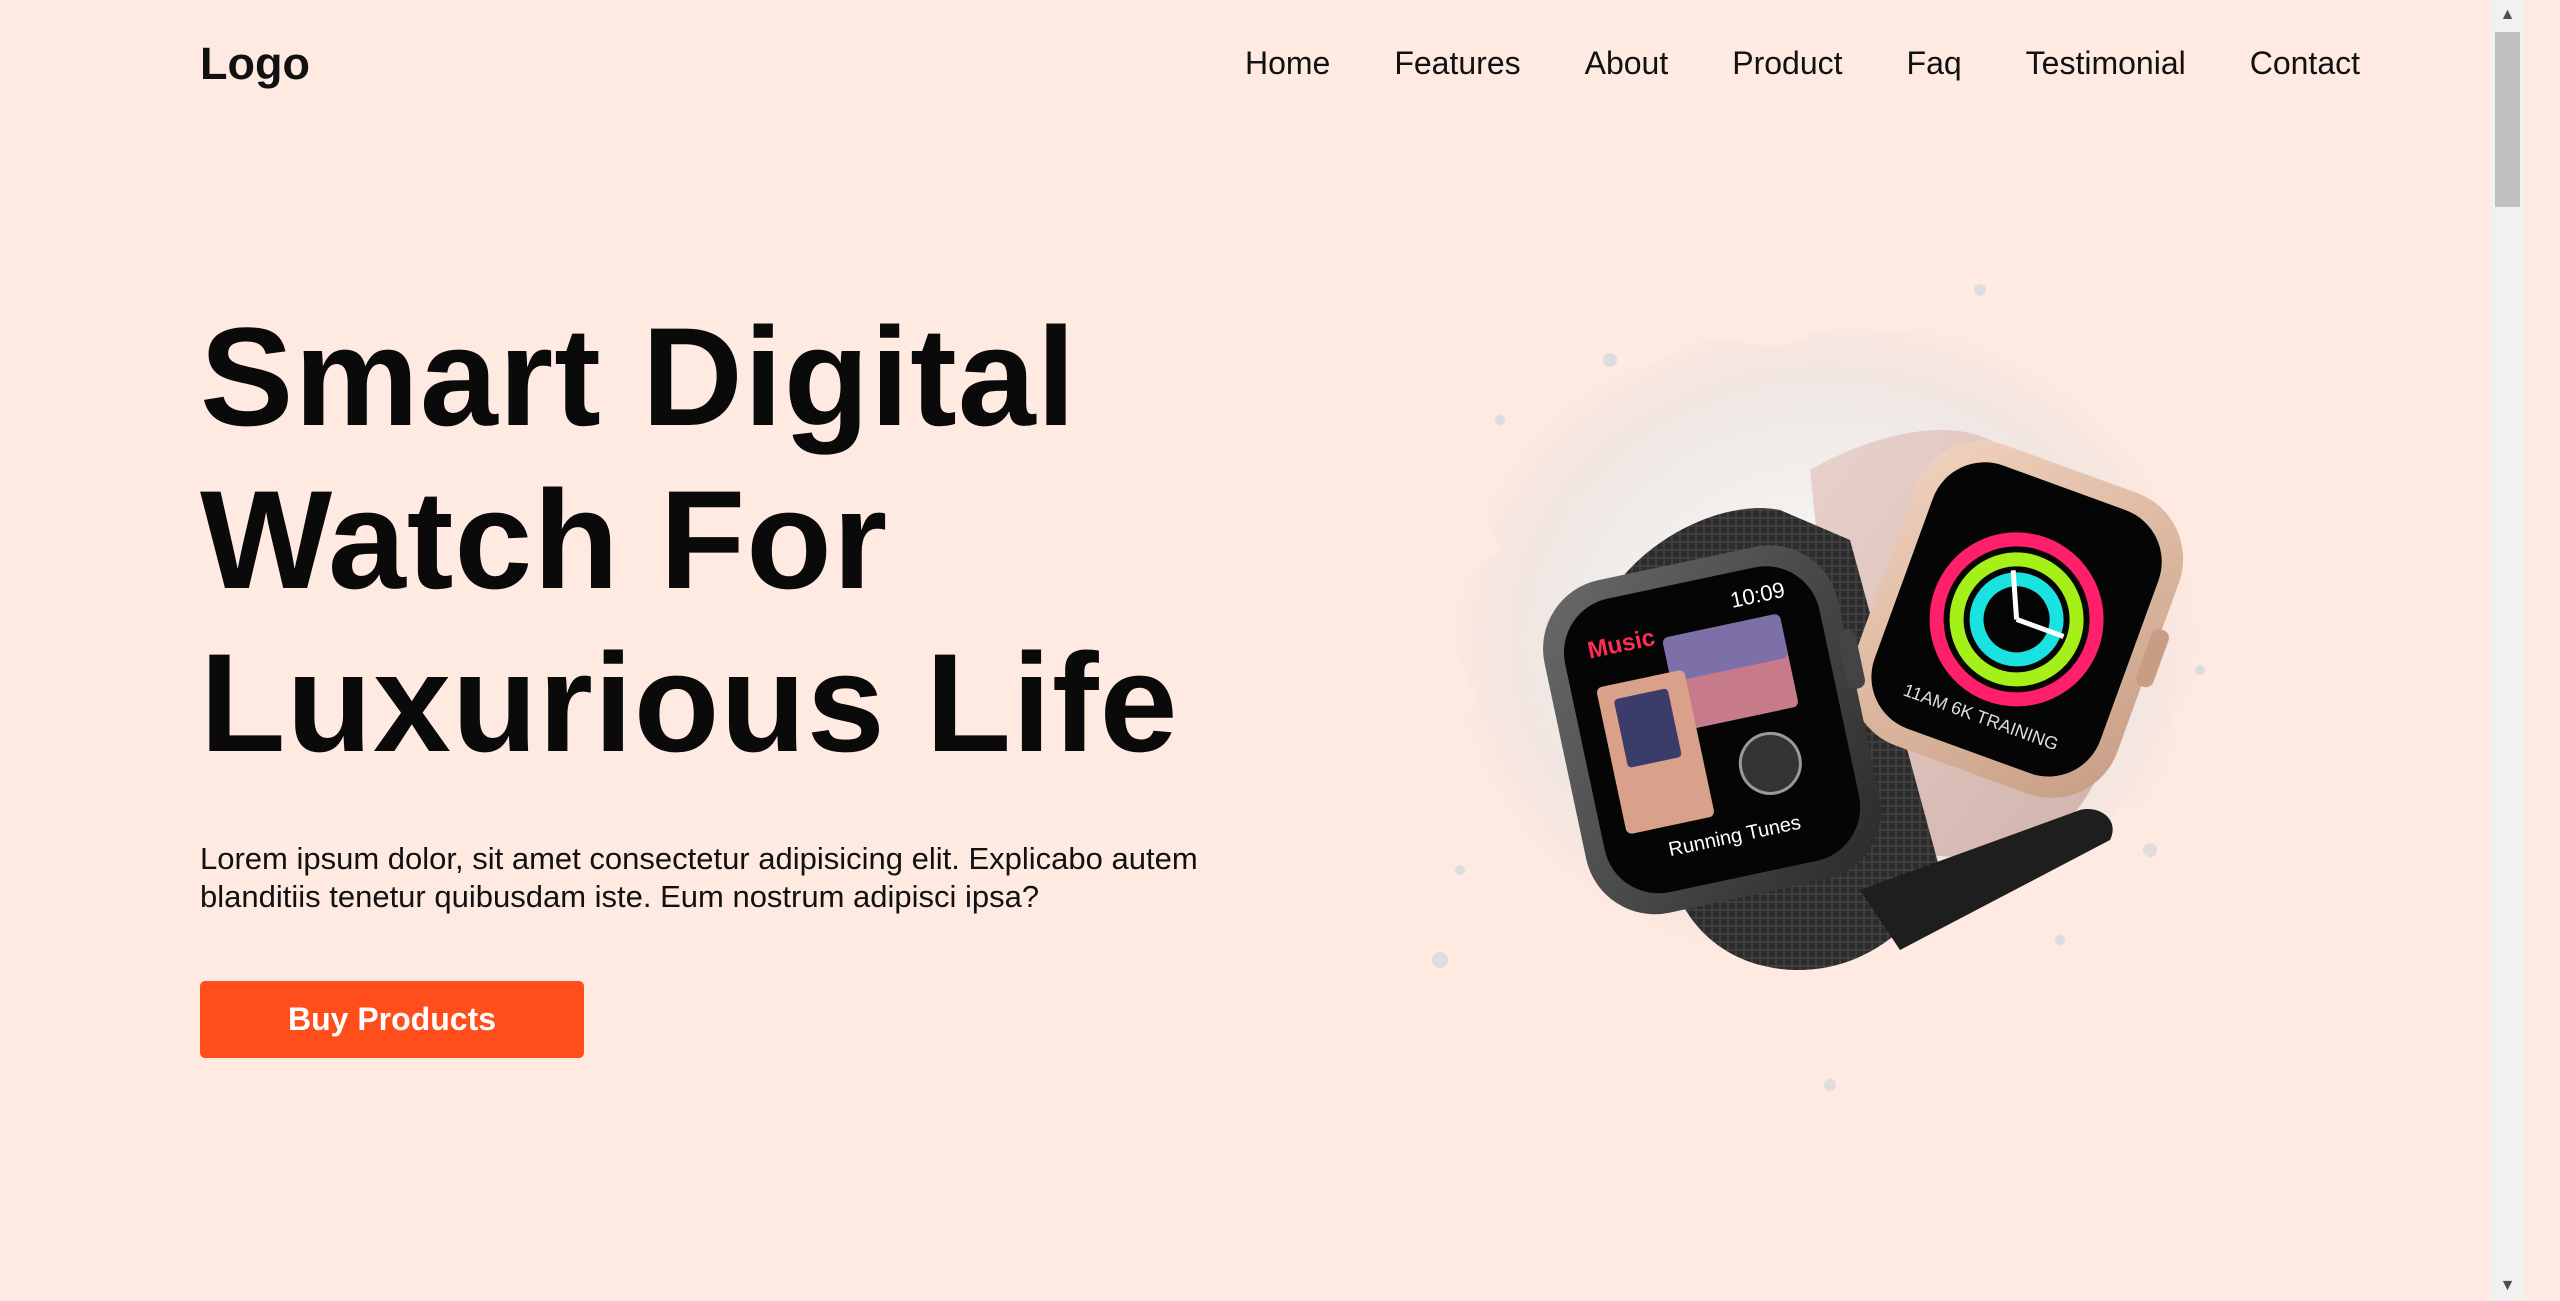  Describe the element at coordinates (544, 539) in the screenshot. I see `hero-title-line-2: Watch For` at that location.